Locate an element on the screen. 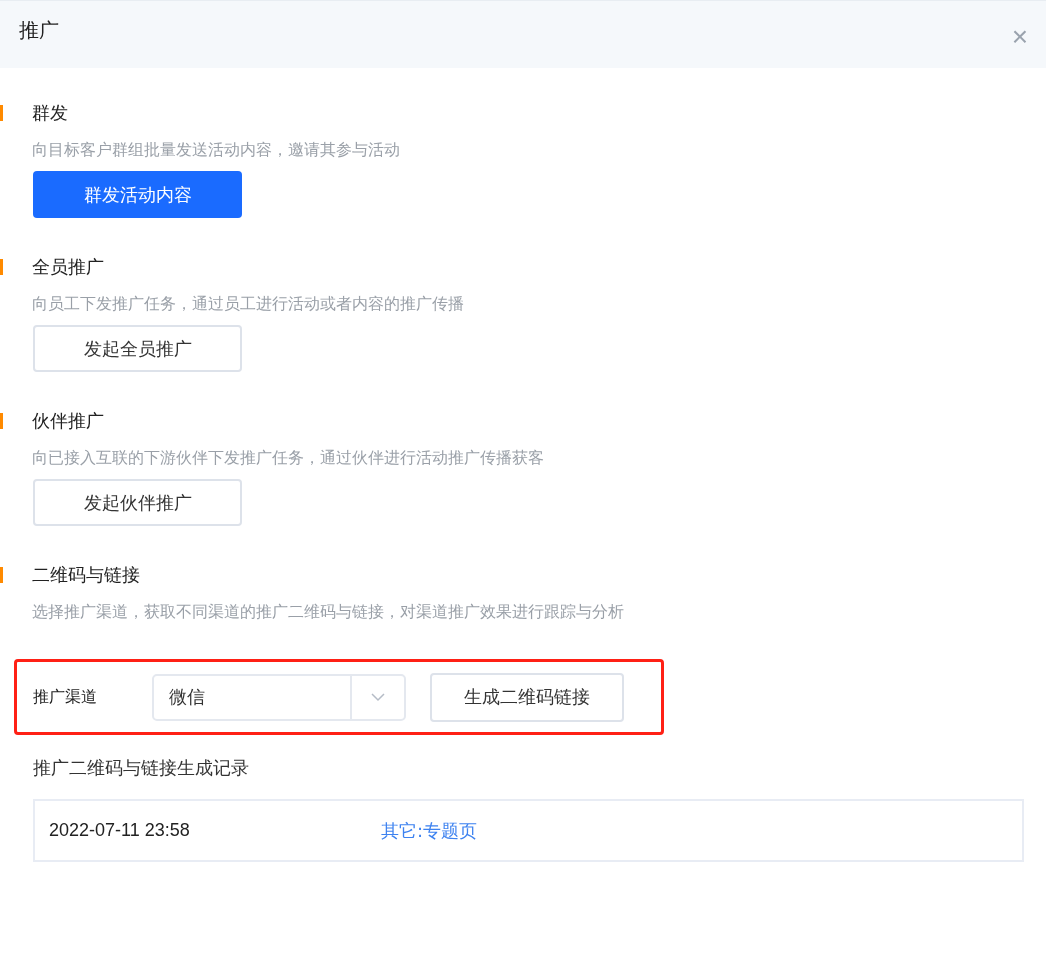 The image size is (1046, 971). section-title: 二维码与链接 is located at coordinates (86, 575).